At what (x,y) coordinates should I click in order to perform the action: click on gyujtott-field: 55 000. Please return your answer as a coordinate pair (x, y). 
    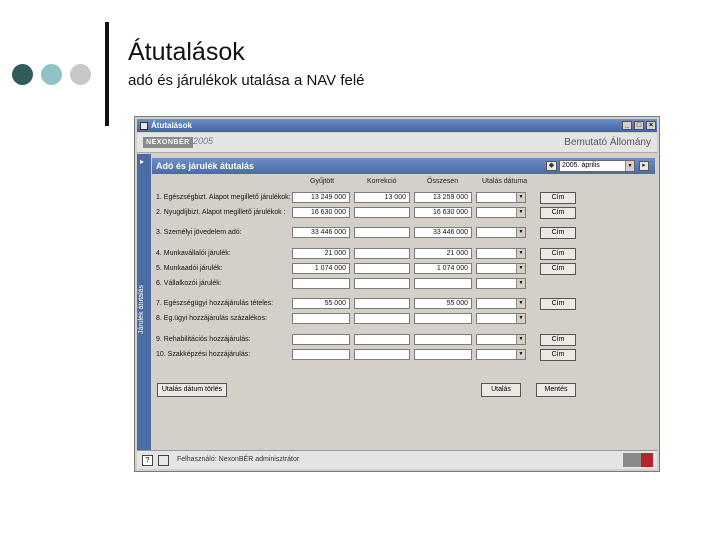
    Looking at the image, I should click on (321, 303).